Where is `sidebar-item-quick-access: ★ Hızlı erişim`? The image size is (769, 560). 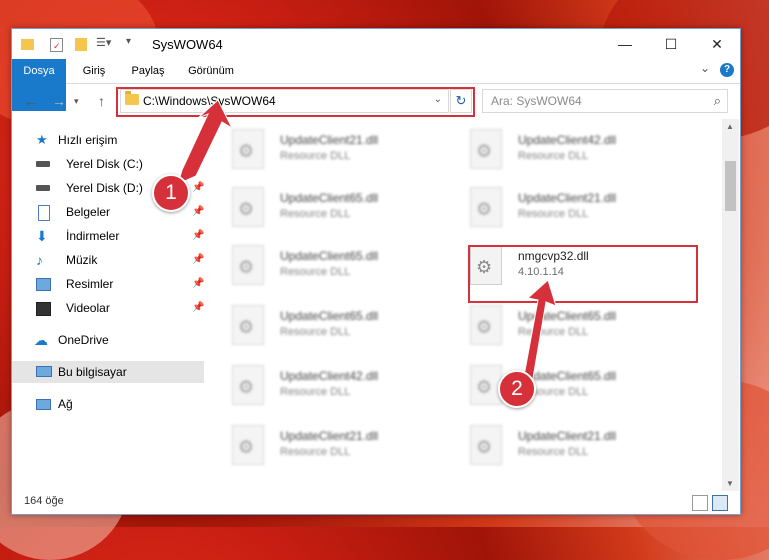
sidebar-item-quick-access: ★ Hızlı erişim is located at coordinates (108, 140).